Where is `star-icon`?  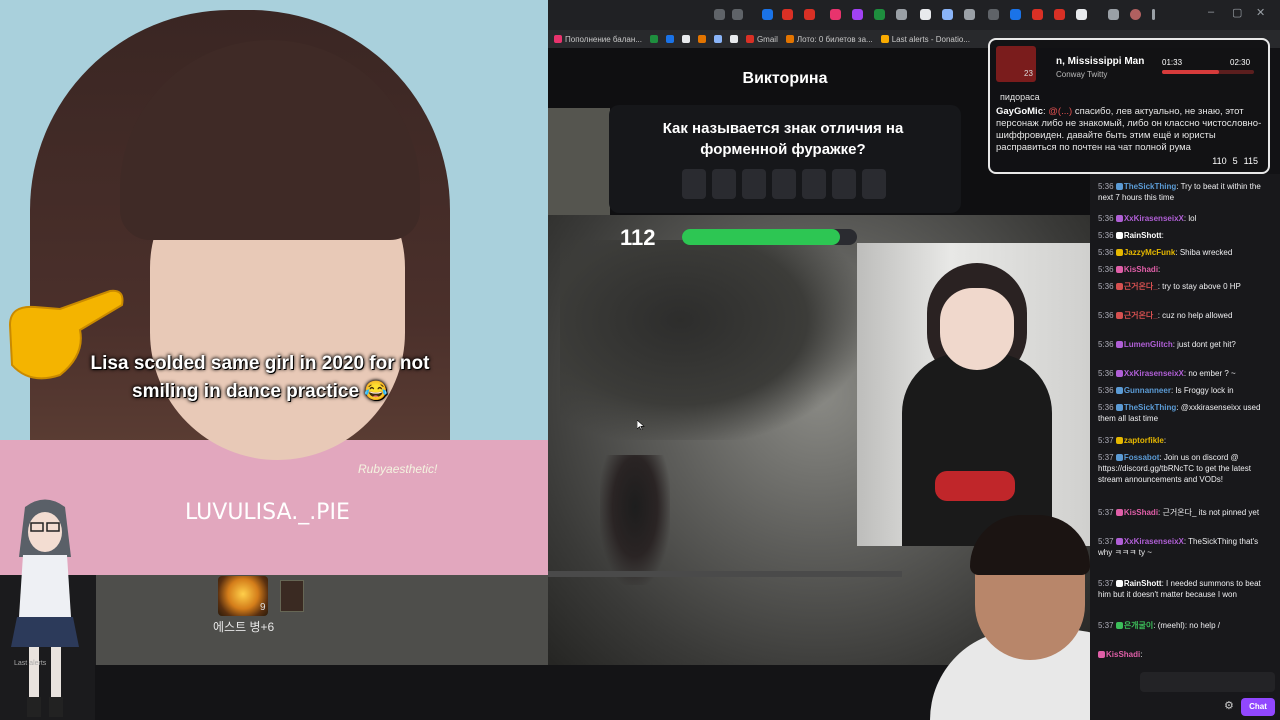
star-icon is located at coordinates (737, 14).